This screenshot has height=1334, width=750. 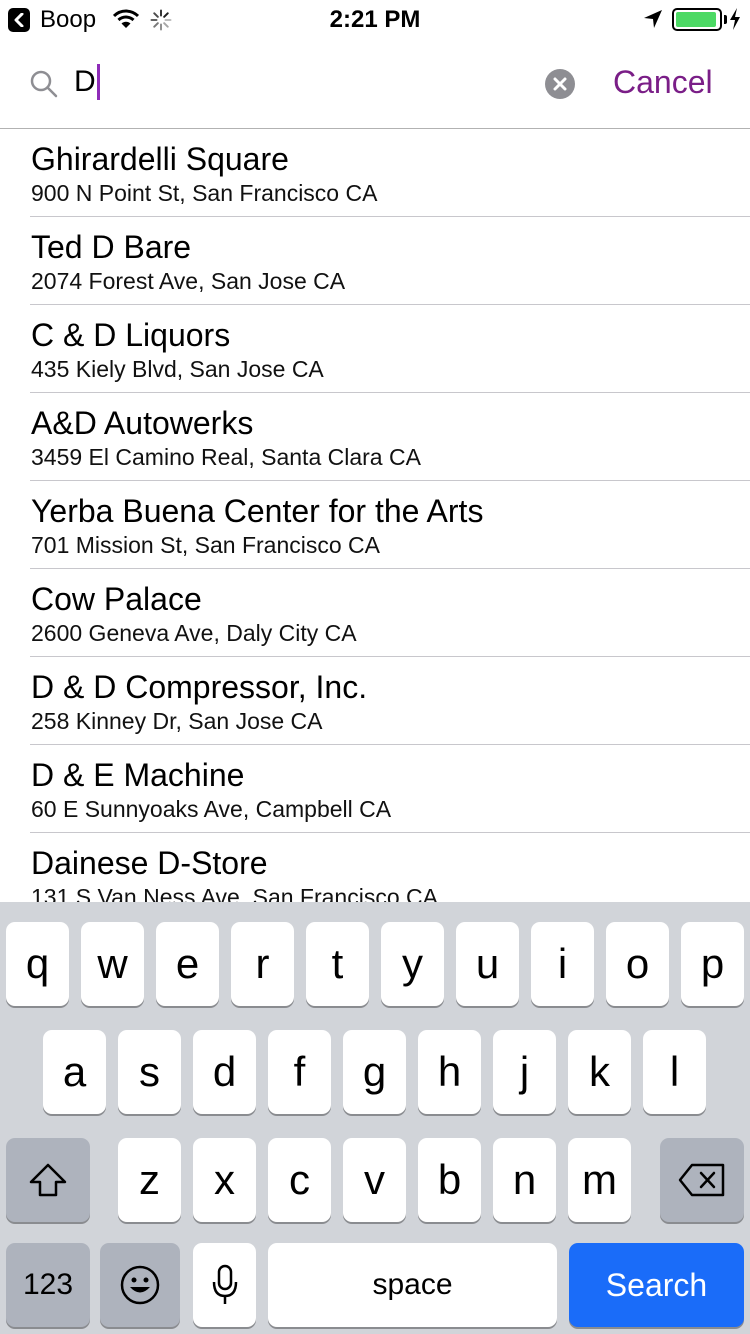 What do you see at coordinates (177, 369) in the screenshot?
I see `place-address: 435 Kiely Blvd, San Jose CA` at bounding box center [177, 369].